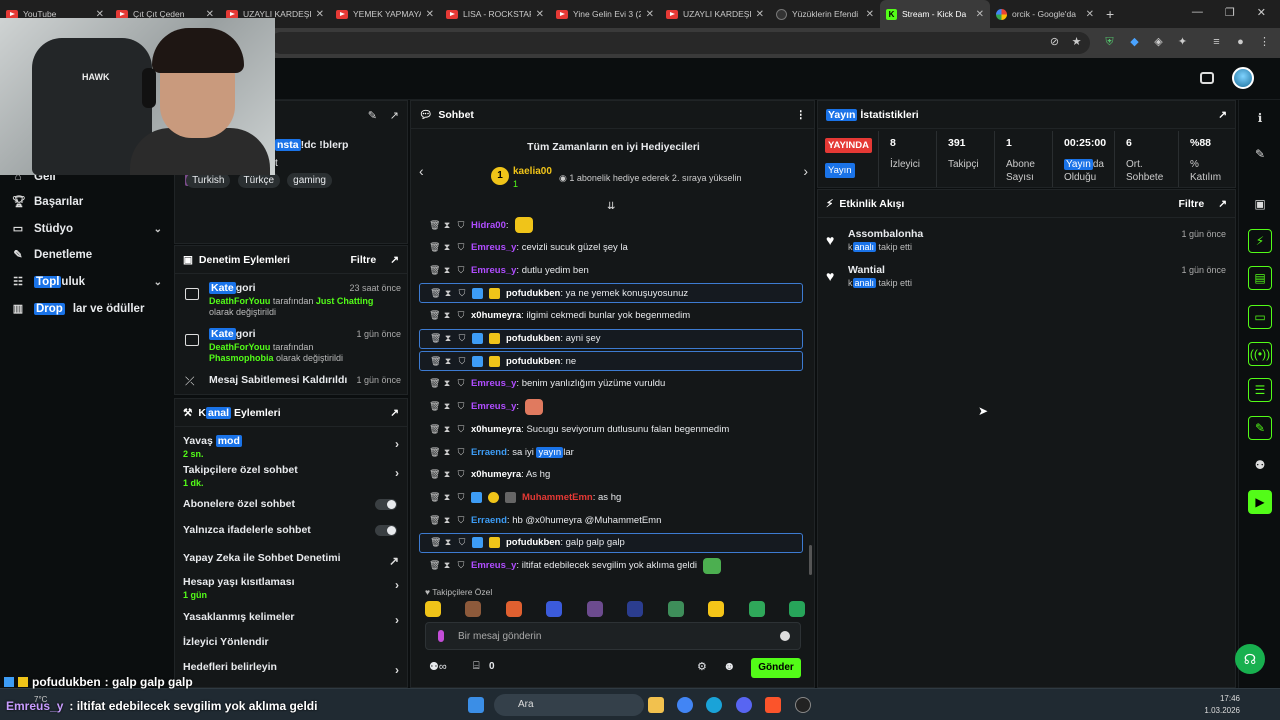 This screenshot has width=1280, height=720. Describe the element at coordinates (1250, 659) in the screenshot. I see `support-icon: ☊` at that location.